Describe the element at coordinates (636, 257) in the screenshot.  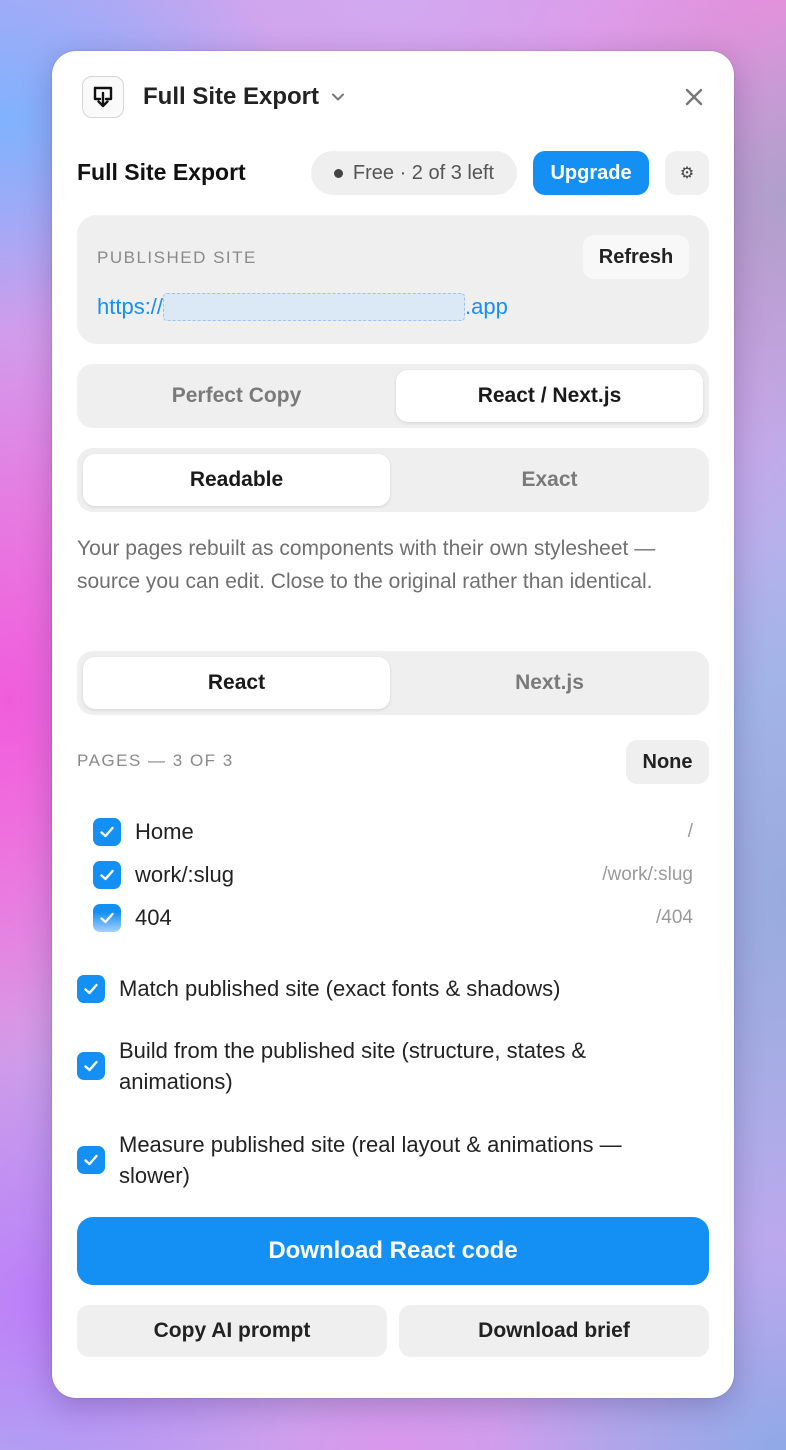
I see `refresh-button: Refresh` at that location.